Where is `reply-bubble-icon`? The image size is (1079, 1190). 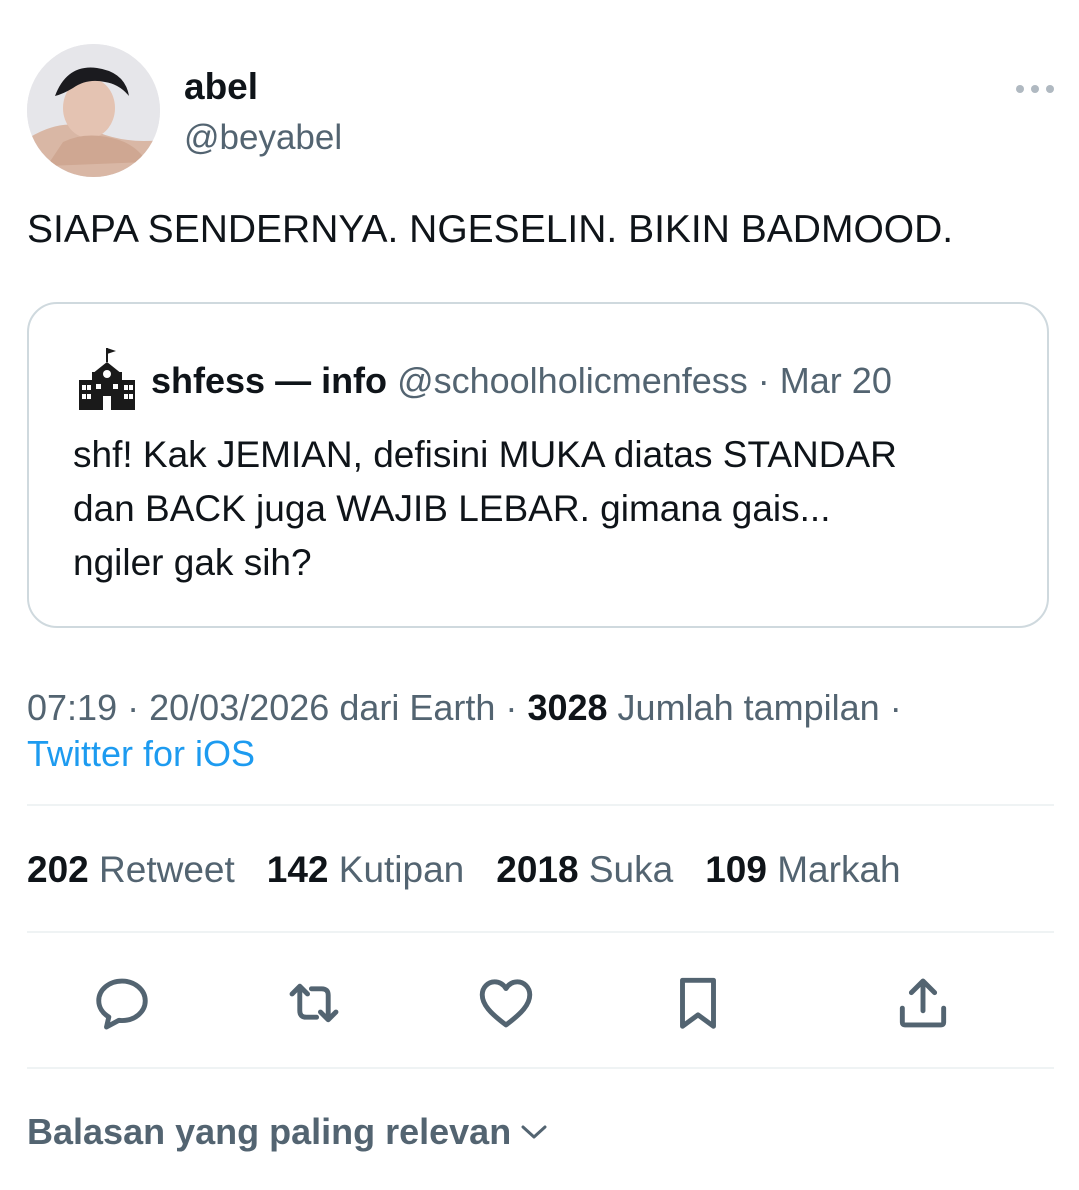 reply-bubble-icon is located at coordinates (122, 1004).